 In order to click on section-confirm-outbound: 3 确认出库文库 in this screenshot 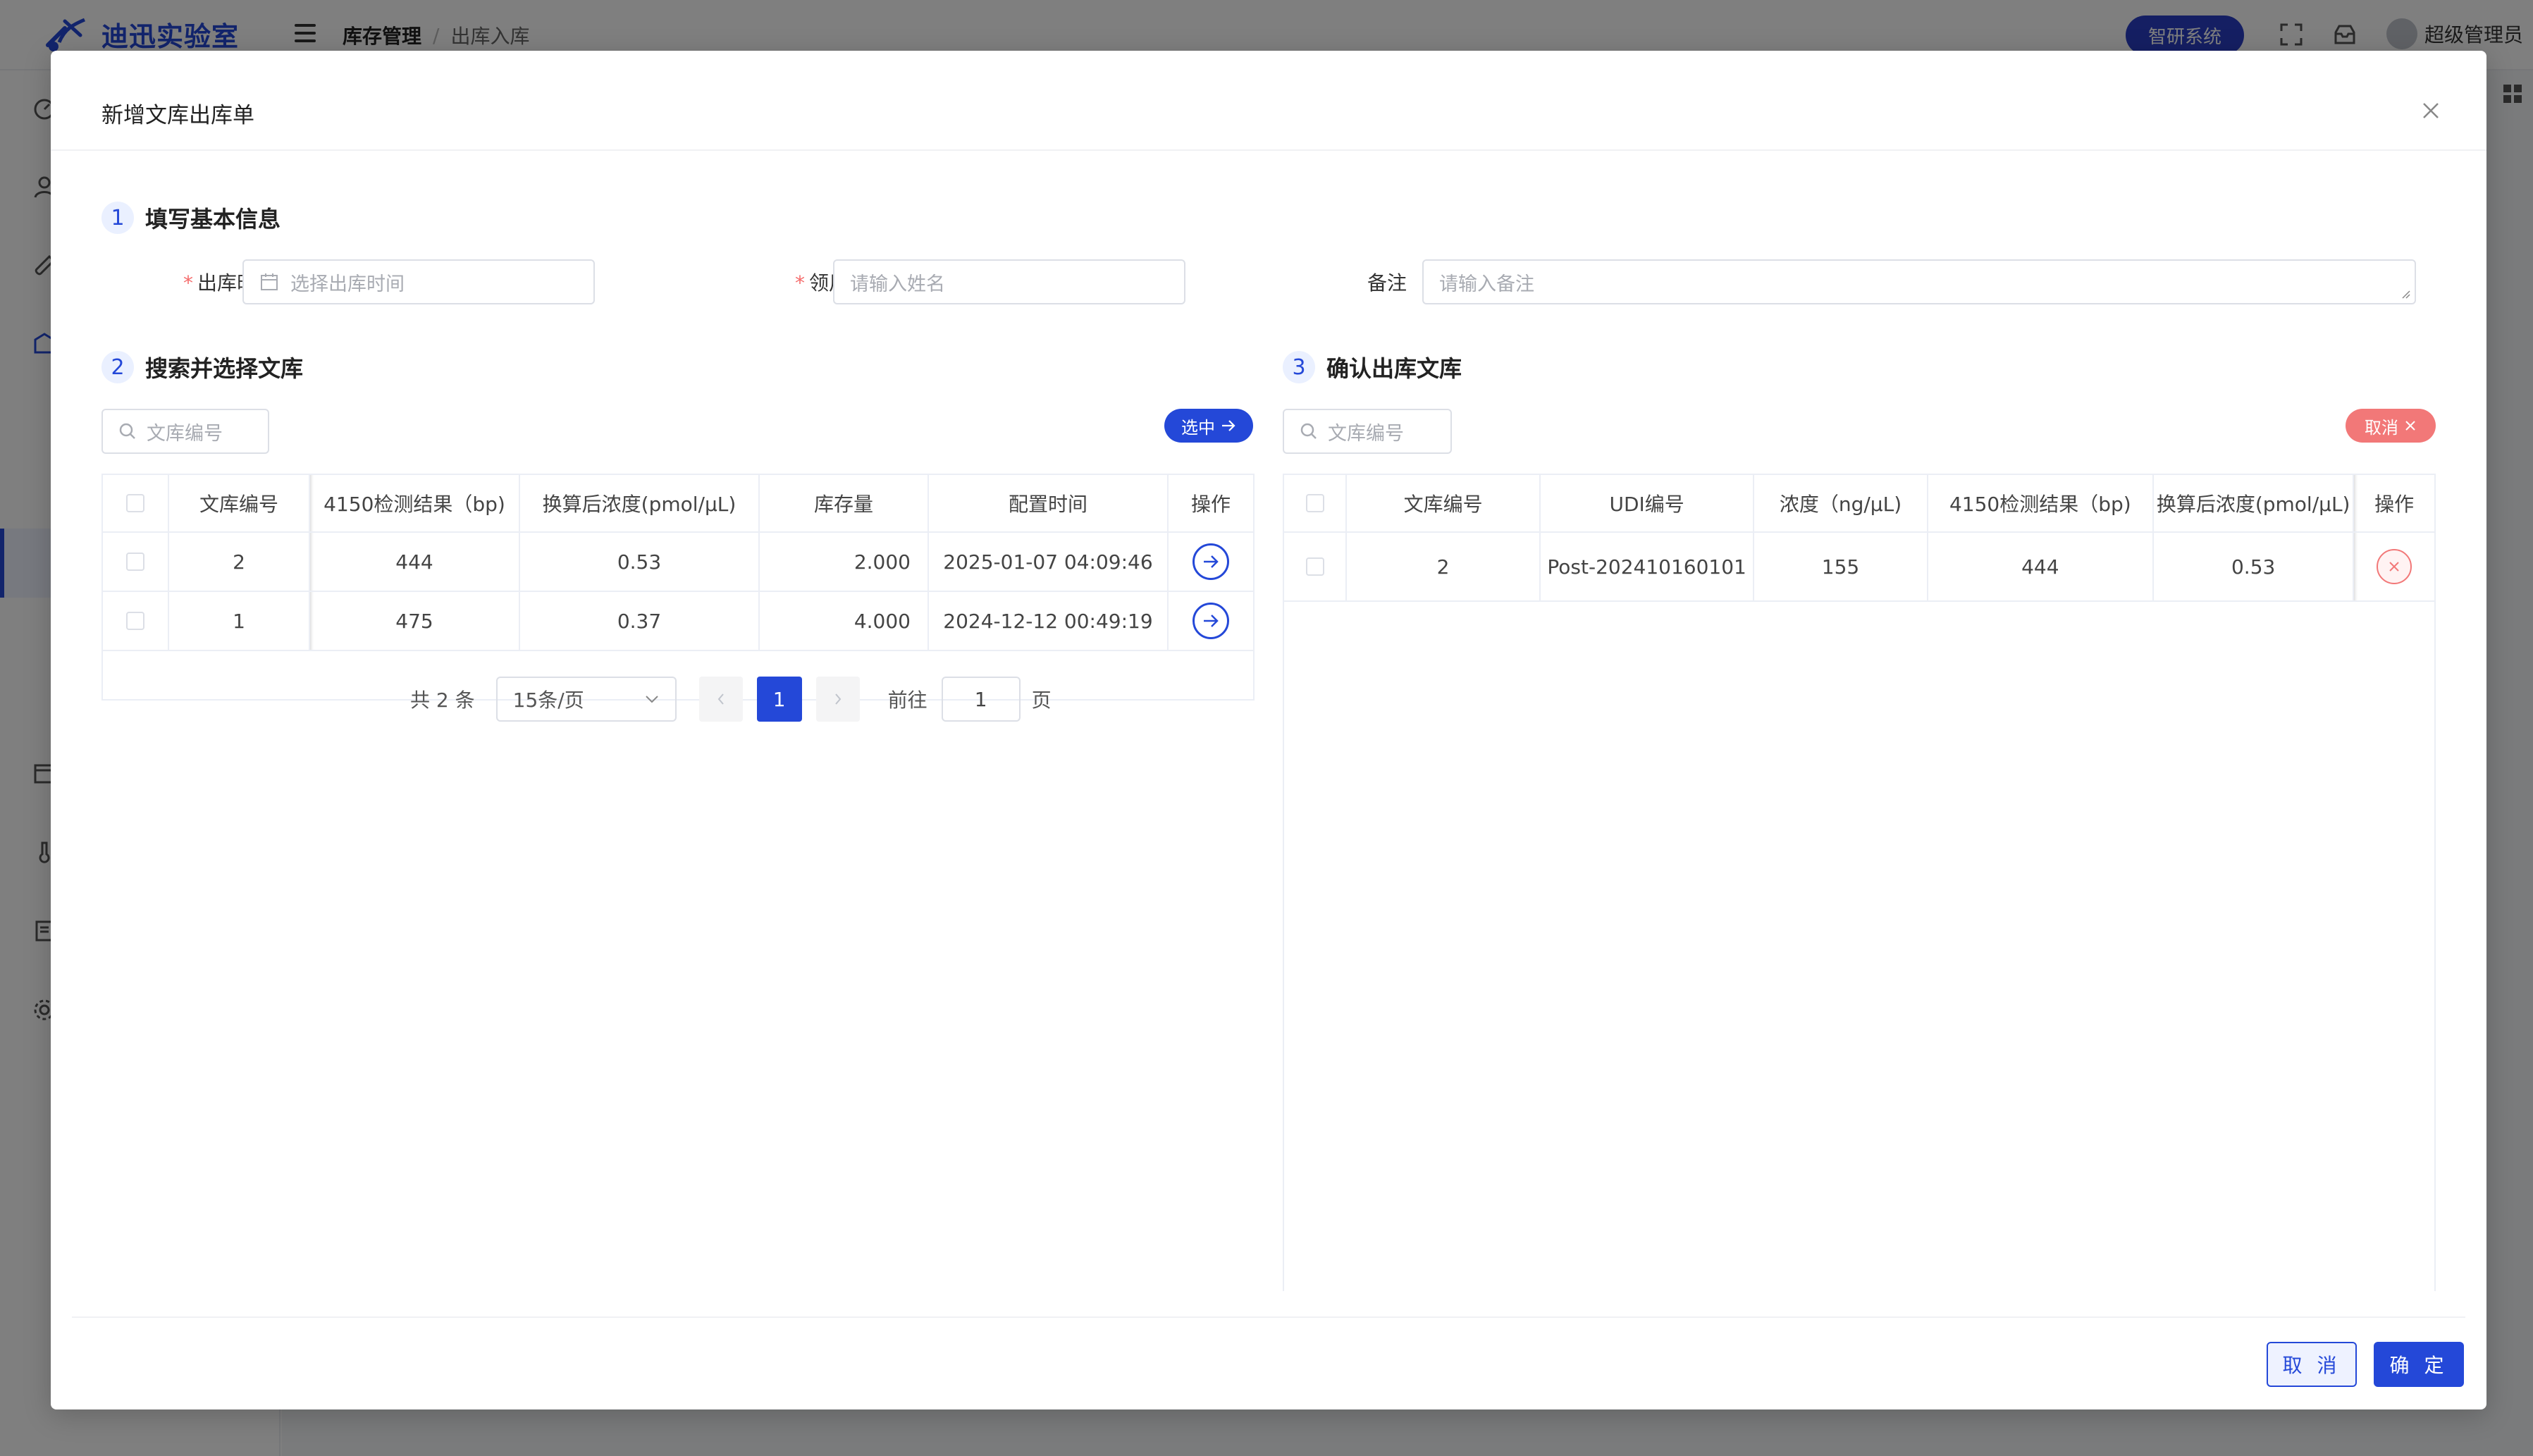, I will do `click(1372, 367)`.